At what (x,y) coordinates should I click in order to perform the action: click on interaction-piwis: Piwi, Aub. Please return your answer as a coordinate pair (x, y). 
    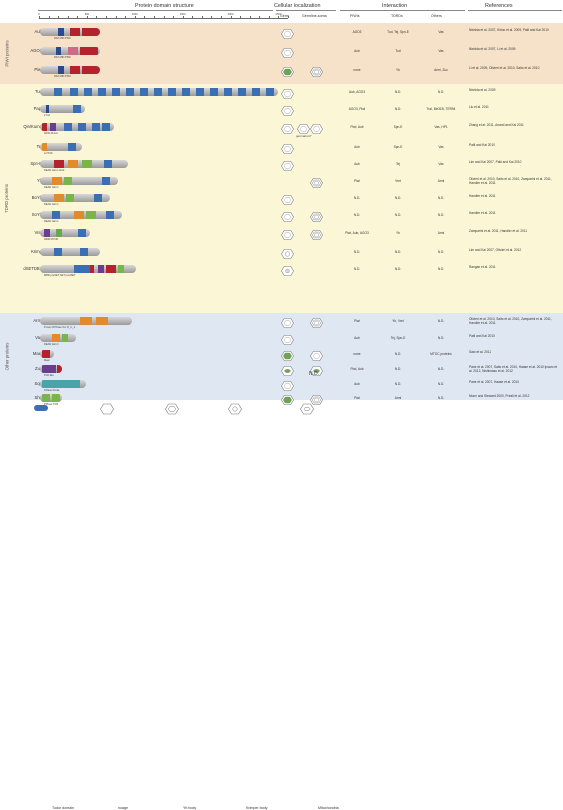
    Looking at the image, I should click on (357, 369).